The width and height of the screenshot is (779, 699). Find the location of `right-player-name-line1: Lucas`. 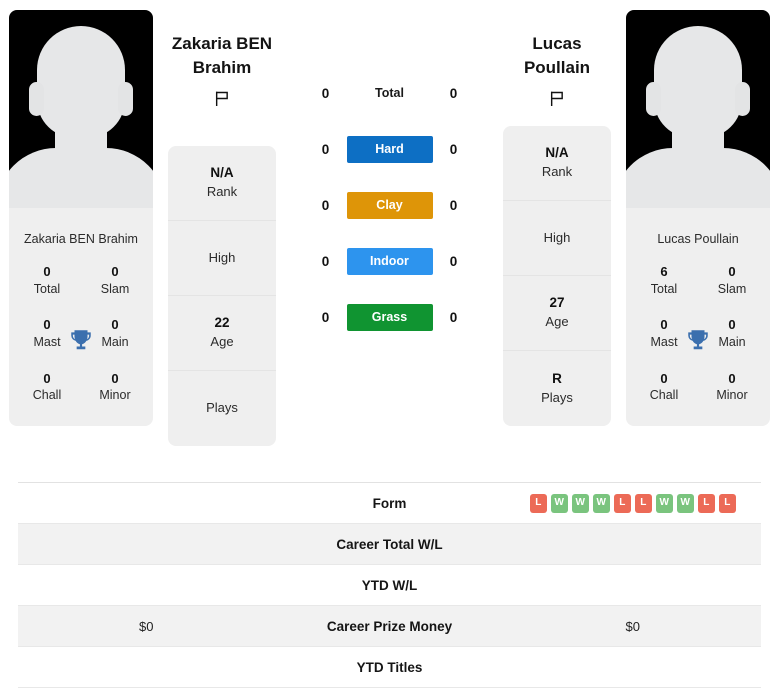

right-player-name-line1: Lucas is located at coordinates (557, 43).